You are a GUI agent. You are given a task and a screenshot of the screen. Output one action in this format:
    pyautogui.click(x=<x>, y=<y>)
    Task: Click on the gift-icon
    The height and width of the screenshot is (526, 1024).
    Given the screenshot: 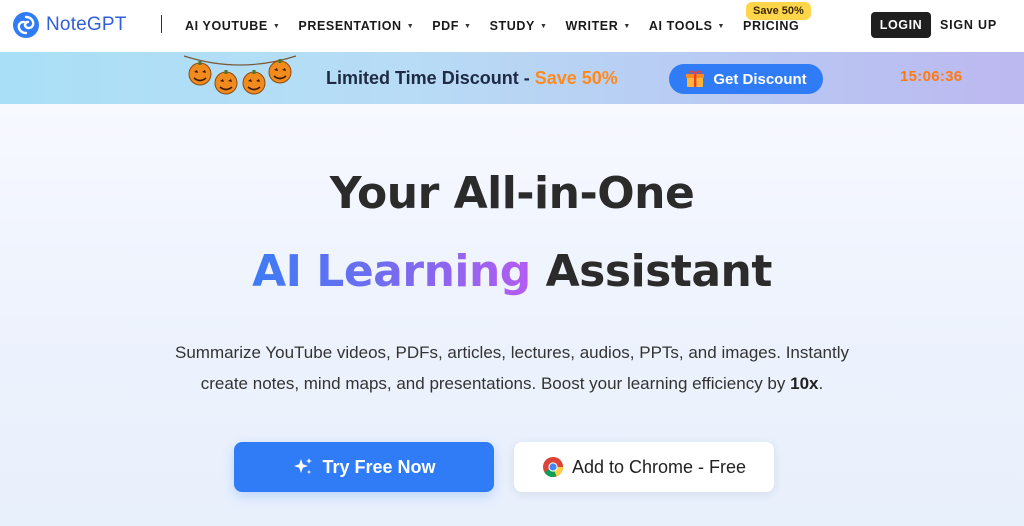 What is the action you would take?
    pyautogui.click(x=695, y=78)
    